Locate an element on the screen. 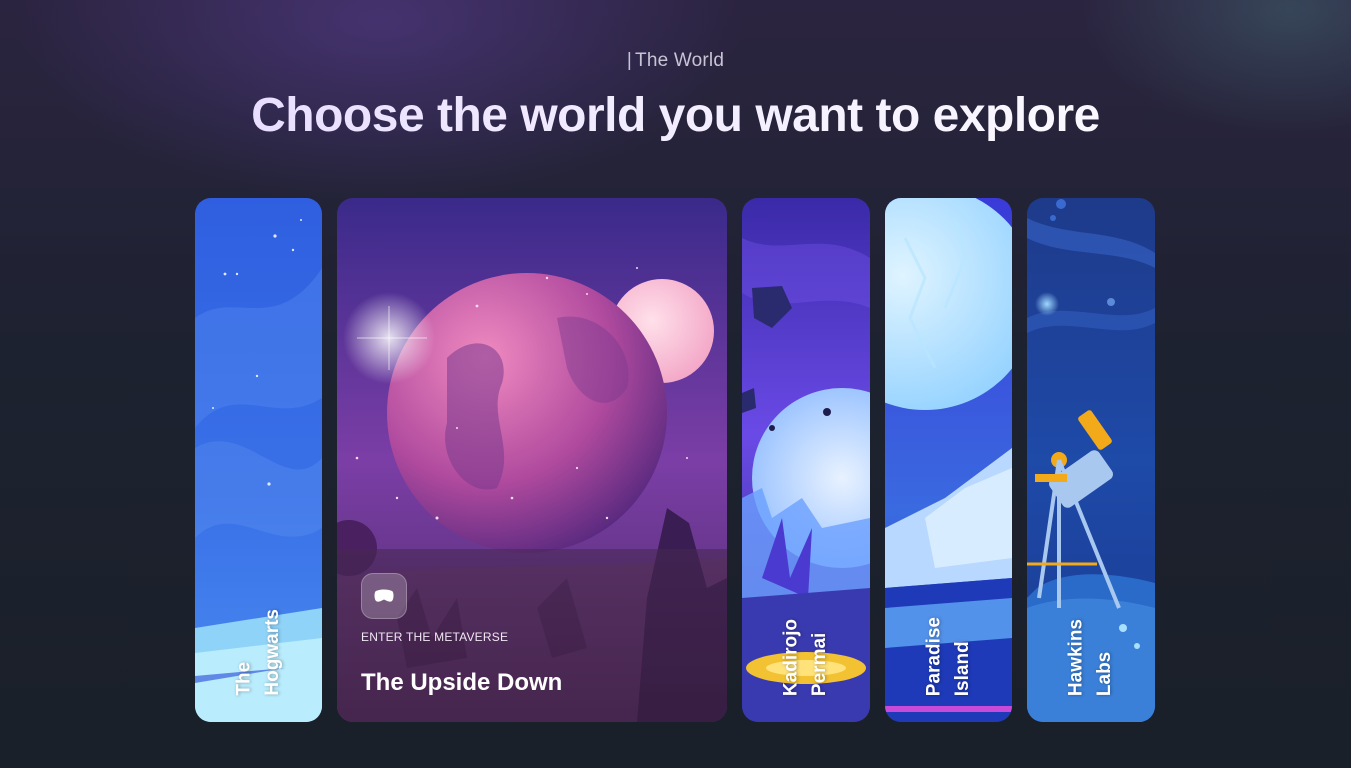 The width and height of the screenshot is (1351, 768). vr-headset-icon is located at coordinates (384, 595).